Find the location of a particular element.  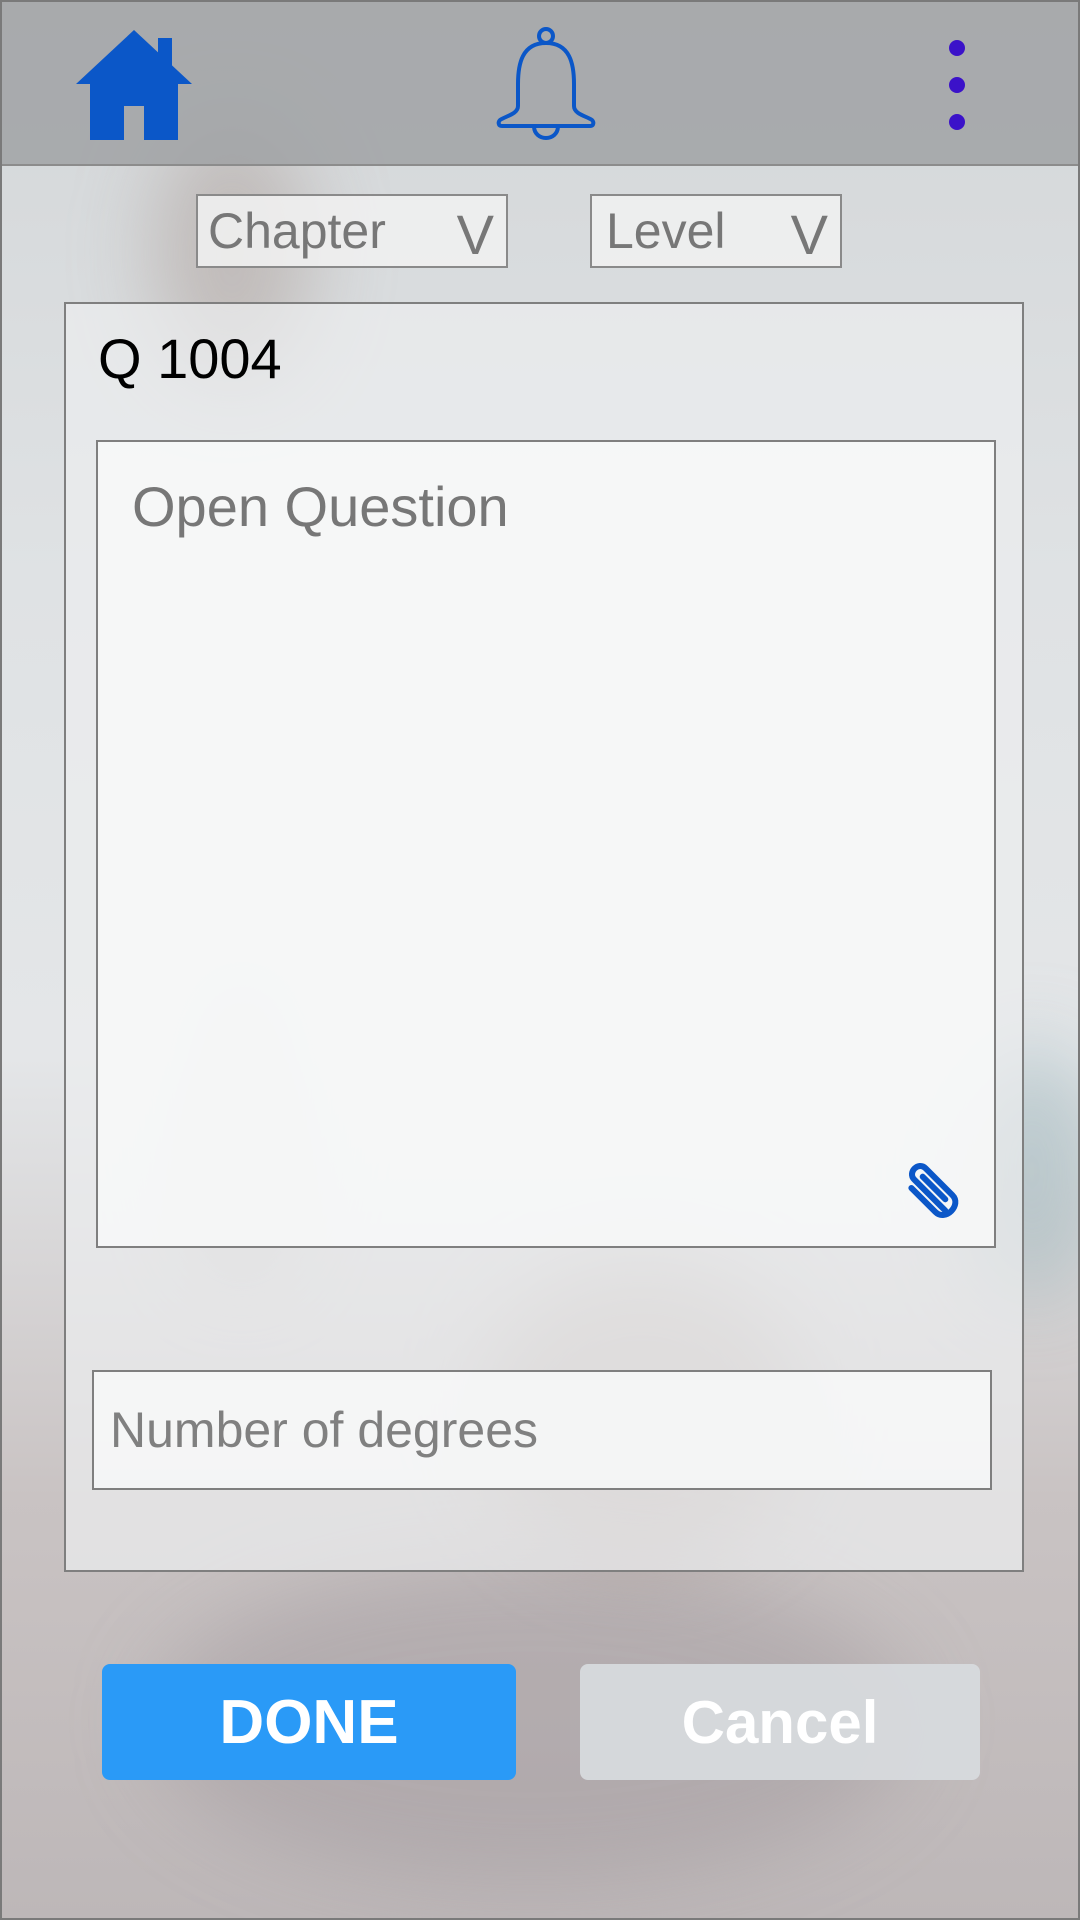

cancel-button: Cancel is located at coordinates (780, 1722).